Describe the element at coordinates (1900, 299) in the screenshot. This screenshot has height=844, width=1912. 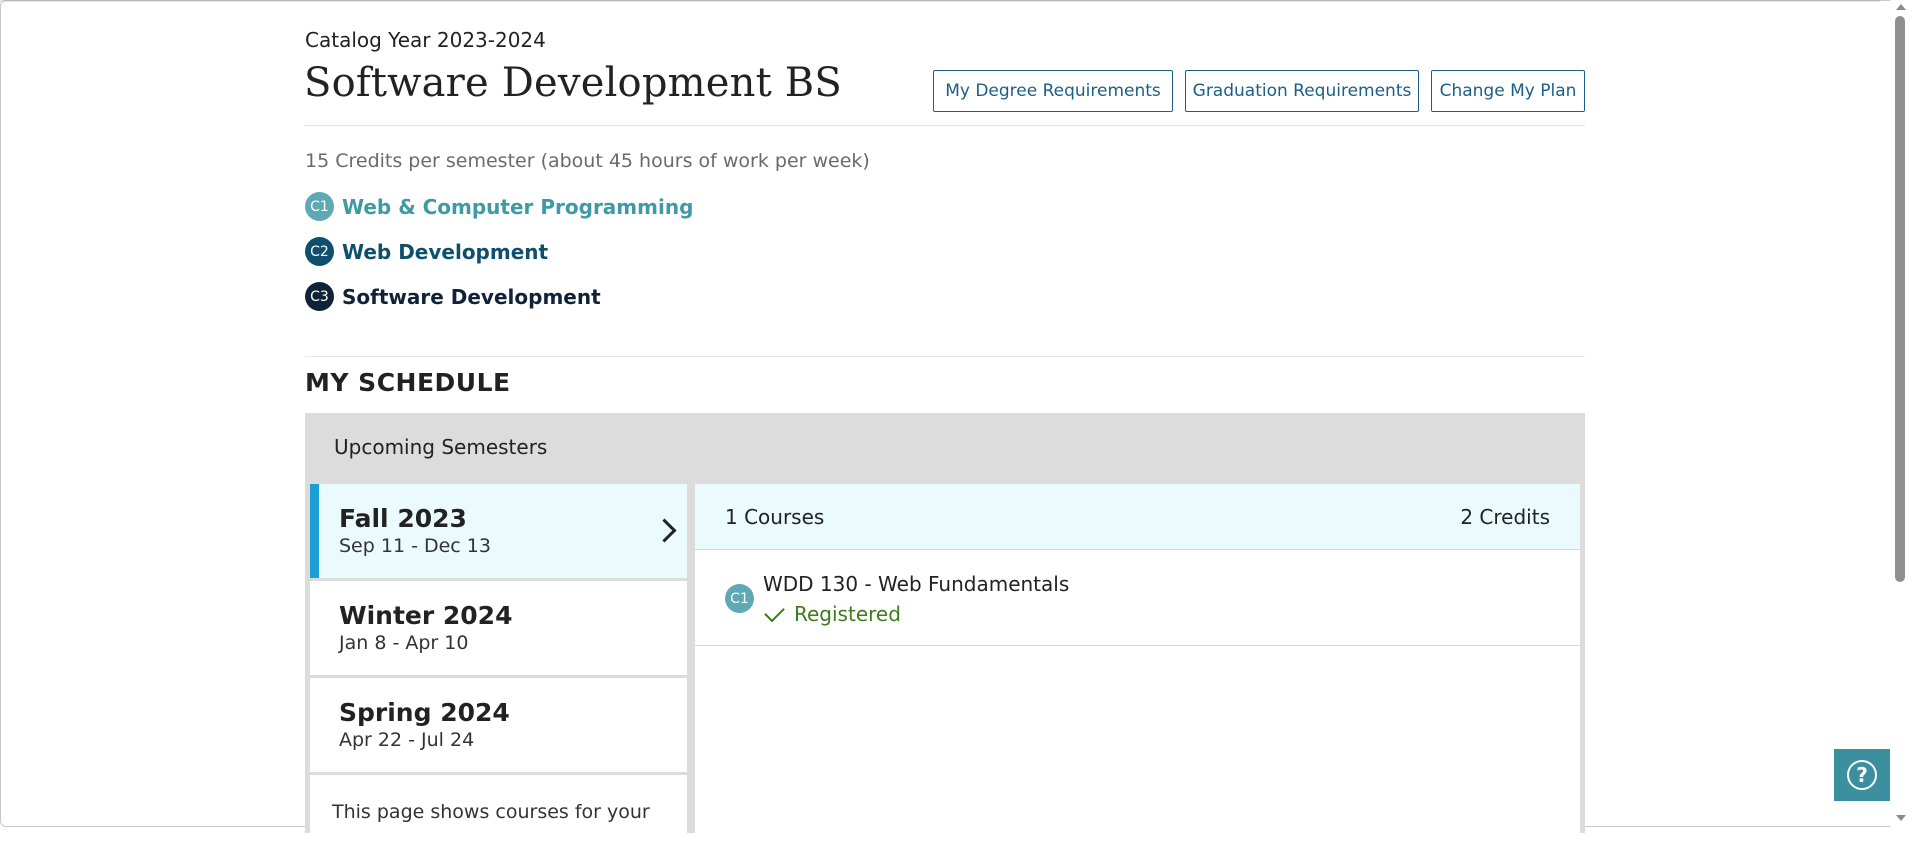
I see `scrollbar-thumb` at that location.